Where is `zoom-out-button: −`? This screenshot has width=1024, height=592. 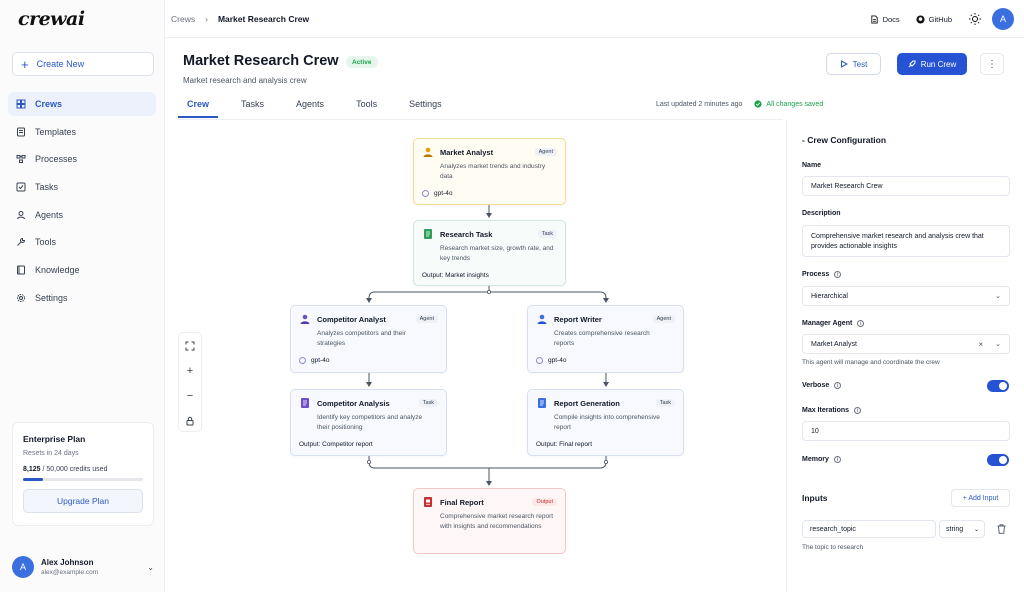
zoom-out-button: − is located at coordinates (190, 395).